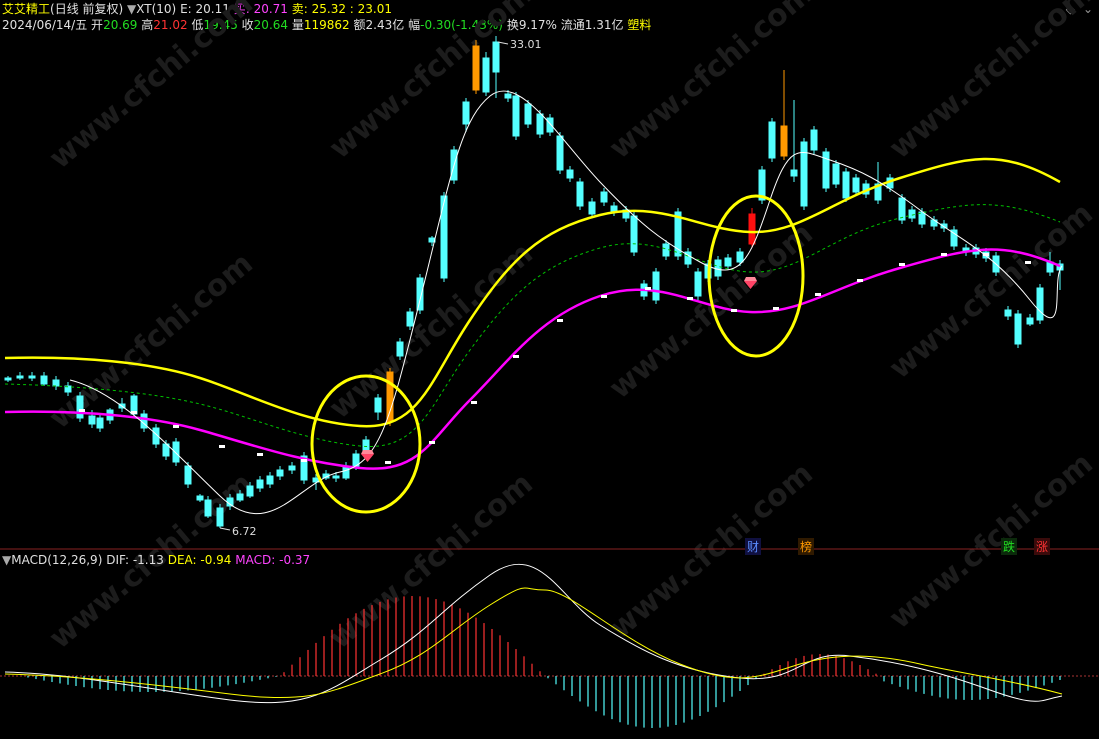 The height and width of the screenshot is (739, 1099). What do you see at coordinates (184, 560) in the screenshot?
I see `dea-label: DEA:` at bounding box center [184, 560].